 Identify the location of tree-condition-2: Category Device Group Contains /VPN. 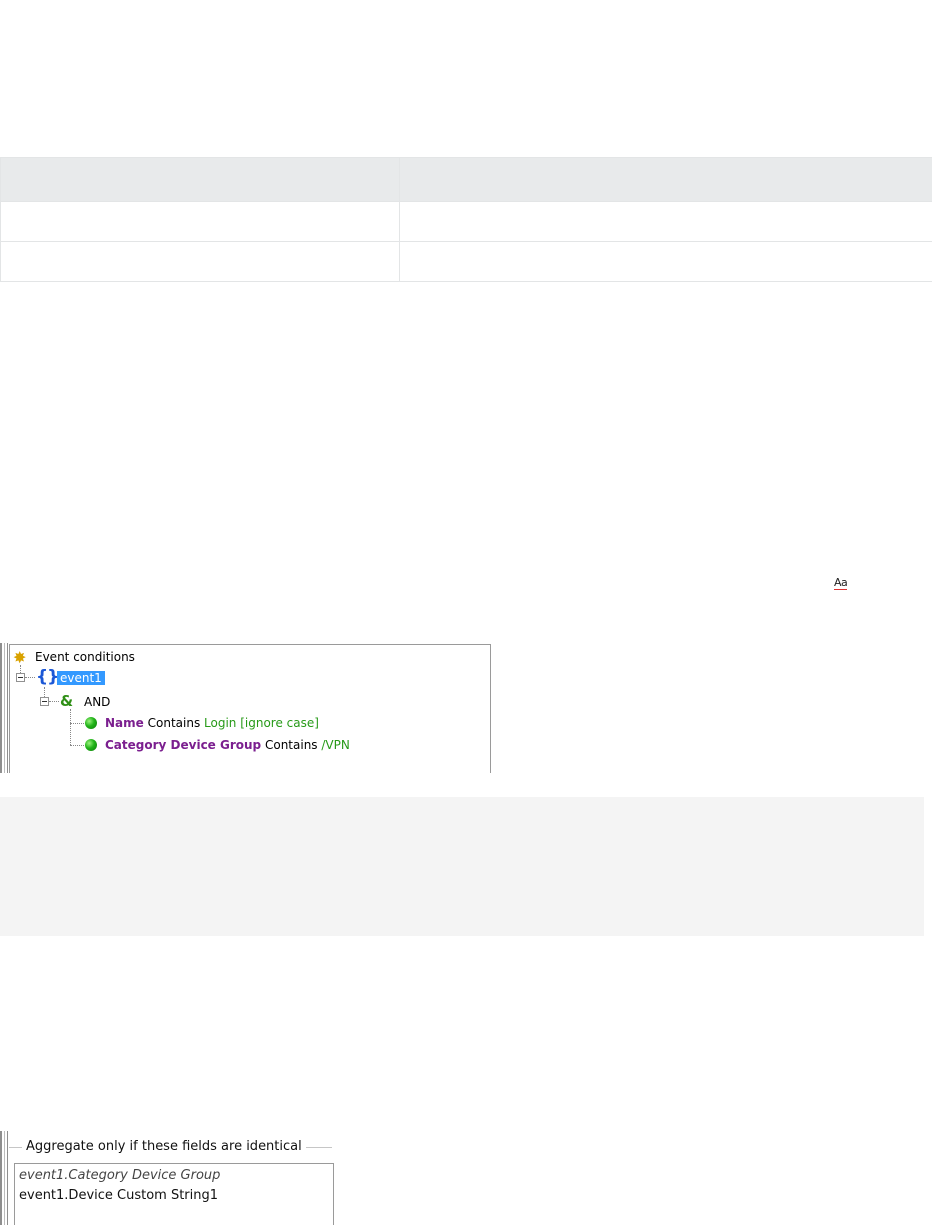
(227, 745).